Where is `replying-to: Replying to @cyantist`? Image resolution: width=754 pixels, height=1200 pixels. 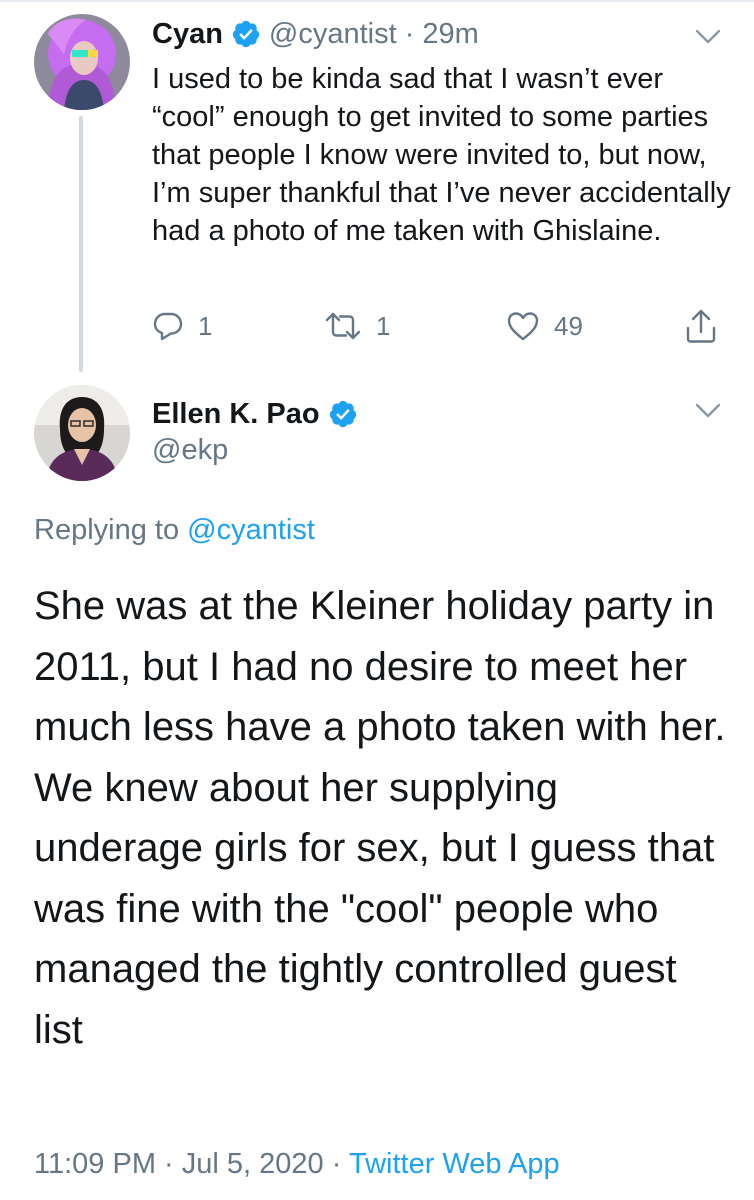
replying-to: Replying to @cyantist is located at coordinates (174, 530).